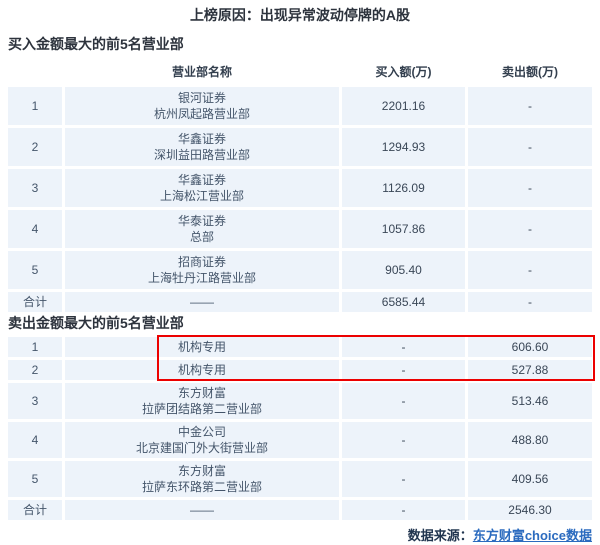  Describe the element at coordinates (201, 237) in the screenshot. I see `branch-name: 总部` at that location.